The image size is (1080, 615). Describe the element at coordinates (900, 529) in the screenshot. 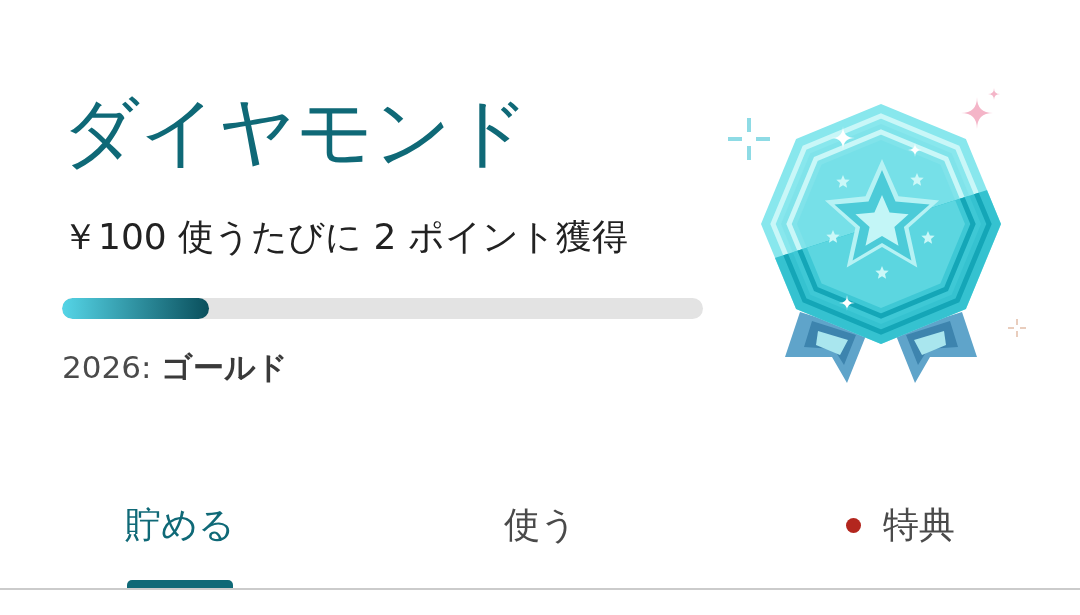

I see `tab: 特典` at that location.